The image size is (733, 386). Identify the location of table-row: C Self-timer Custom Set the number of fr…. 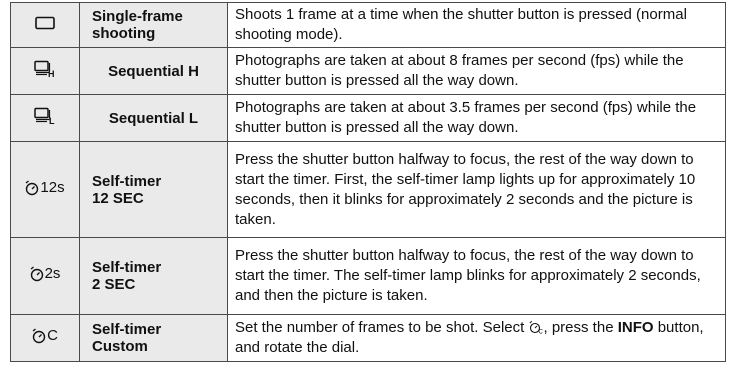
(368, 338).